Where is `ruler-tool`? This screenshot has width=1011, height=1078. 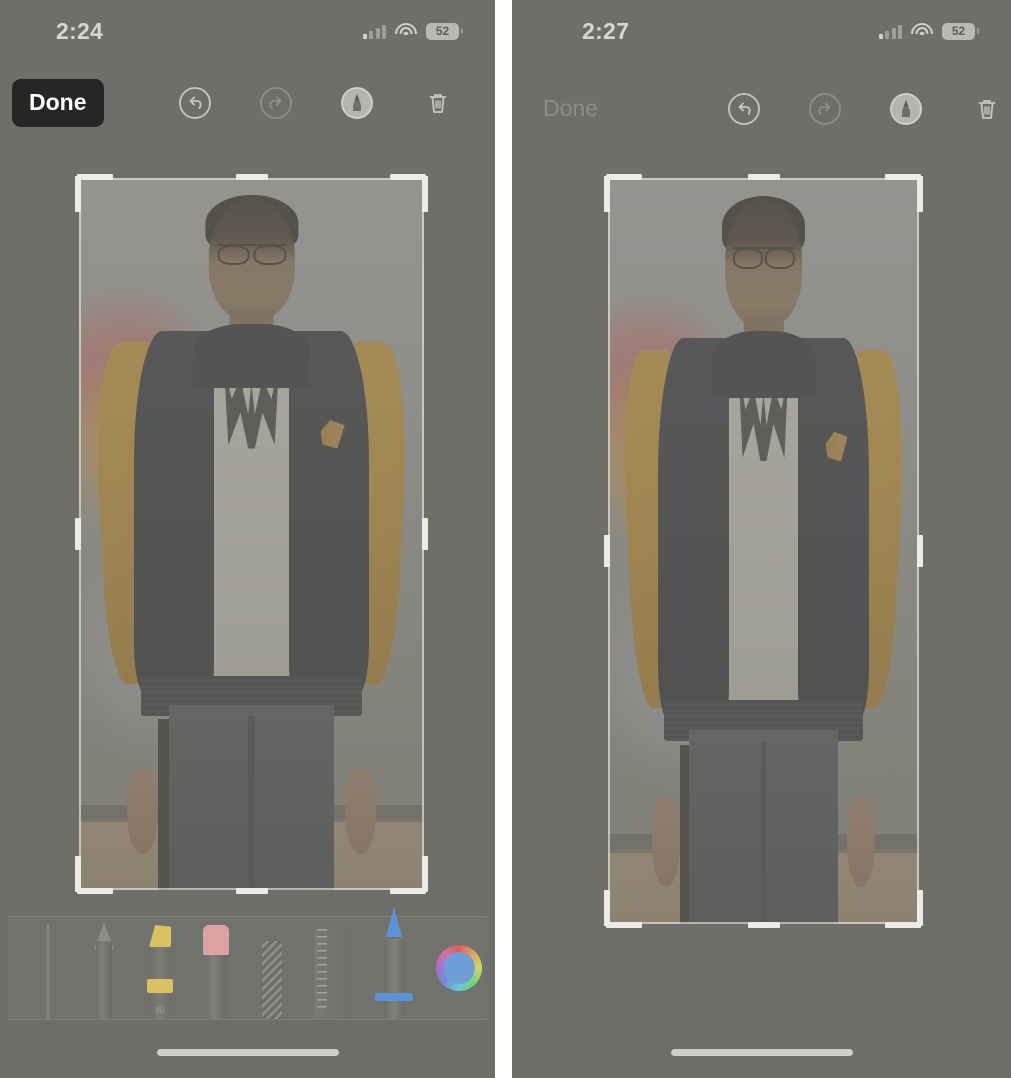 ruler-tool is located at coordinates (333, 971).